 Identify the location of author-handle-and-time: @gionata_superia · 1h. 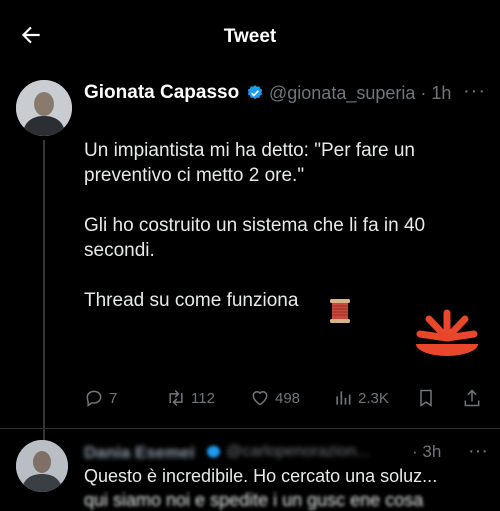
(360, 93).